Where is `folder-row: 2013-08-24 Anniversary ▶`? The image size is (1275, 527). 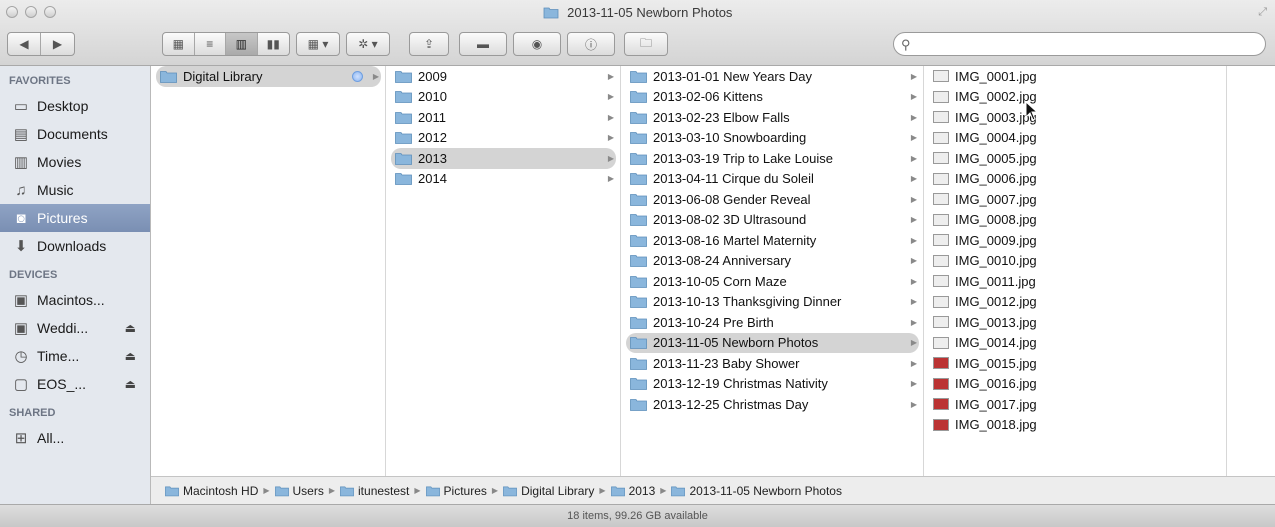 folder-row: 2013-08-24 Anniversary ▶ is located at coordinates (772, 261).